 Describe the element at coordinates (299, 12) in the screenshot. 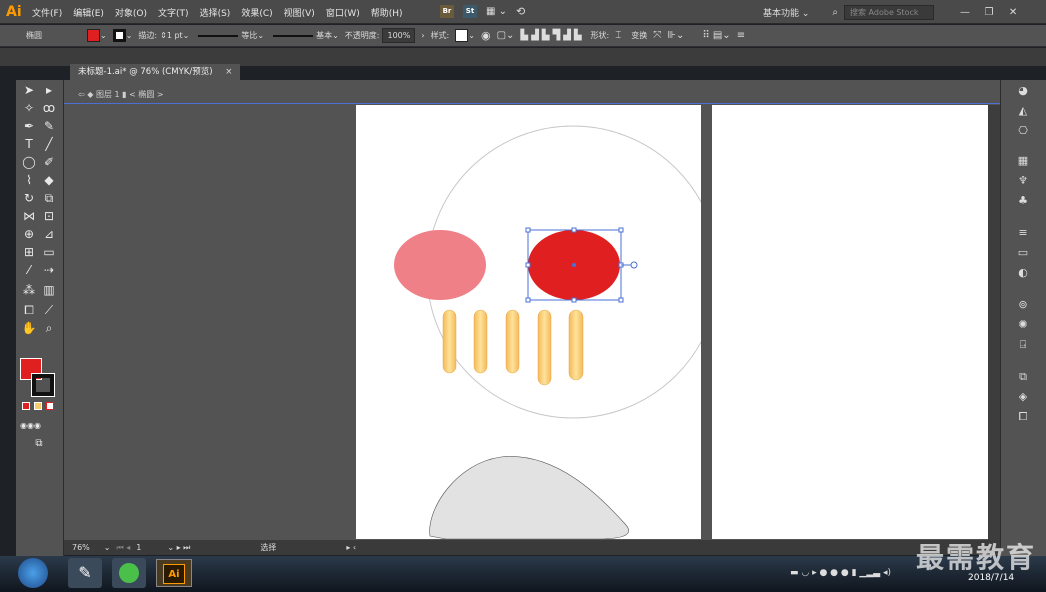

I see `menu-view: 视图(V)` at that location.